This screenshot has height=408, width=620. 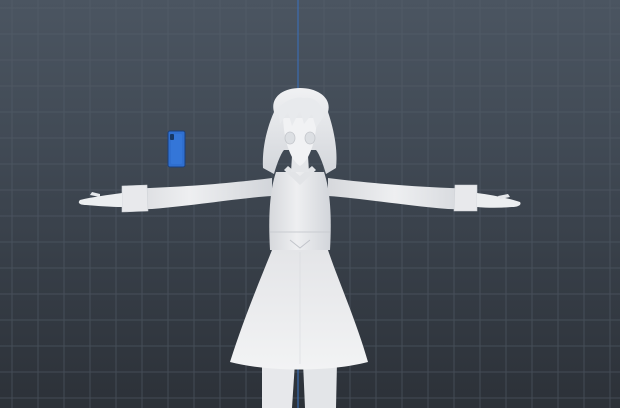 I want to click on left-eye, so click(x=290, y=138).